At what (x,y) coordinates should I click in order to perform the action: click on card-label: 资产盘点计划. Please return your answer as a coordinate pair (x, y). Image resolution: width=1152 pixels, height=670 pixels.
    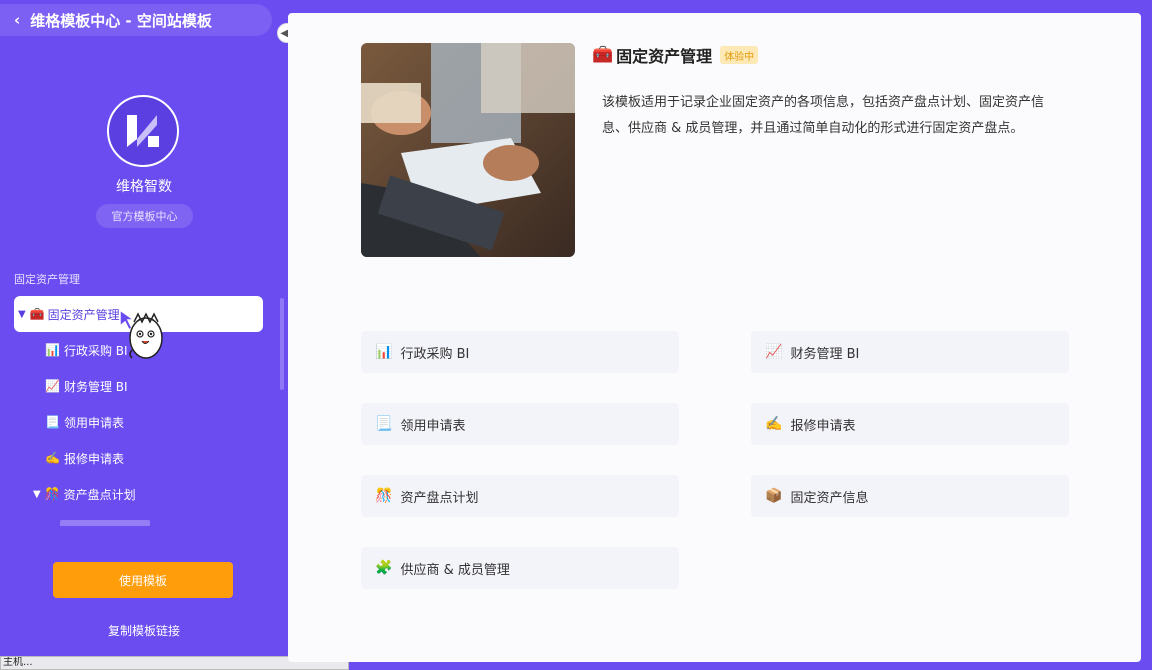
    Looking at the image, I should click on (439, 498).